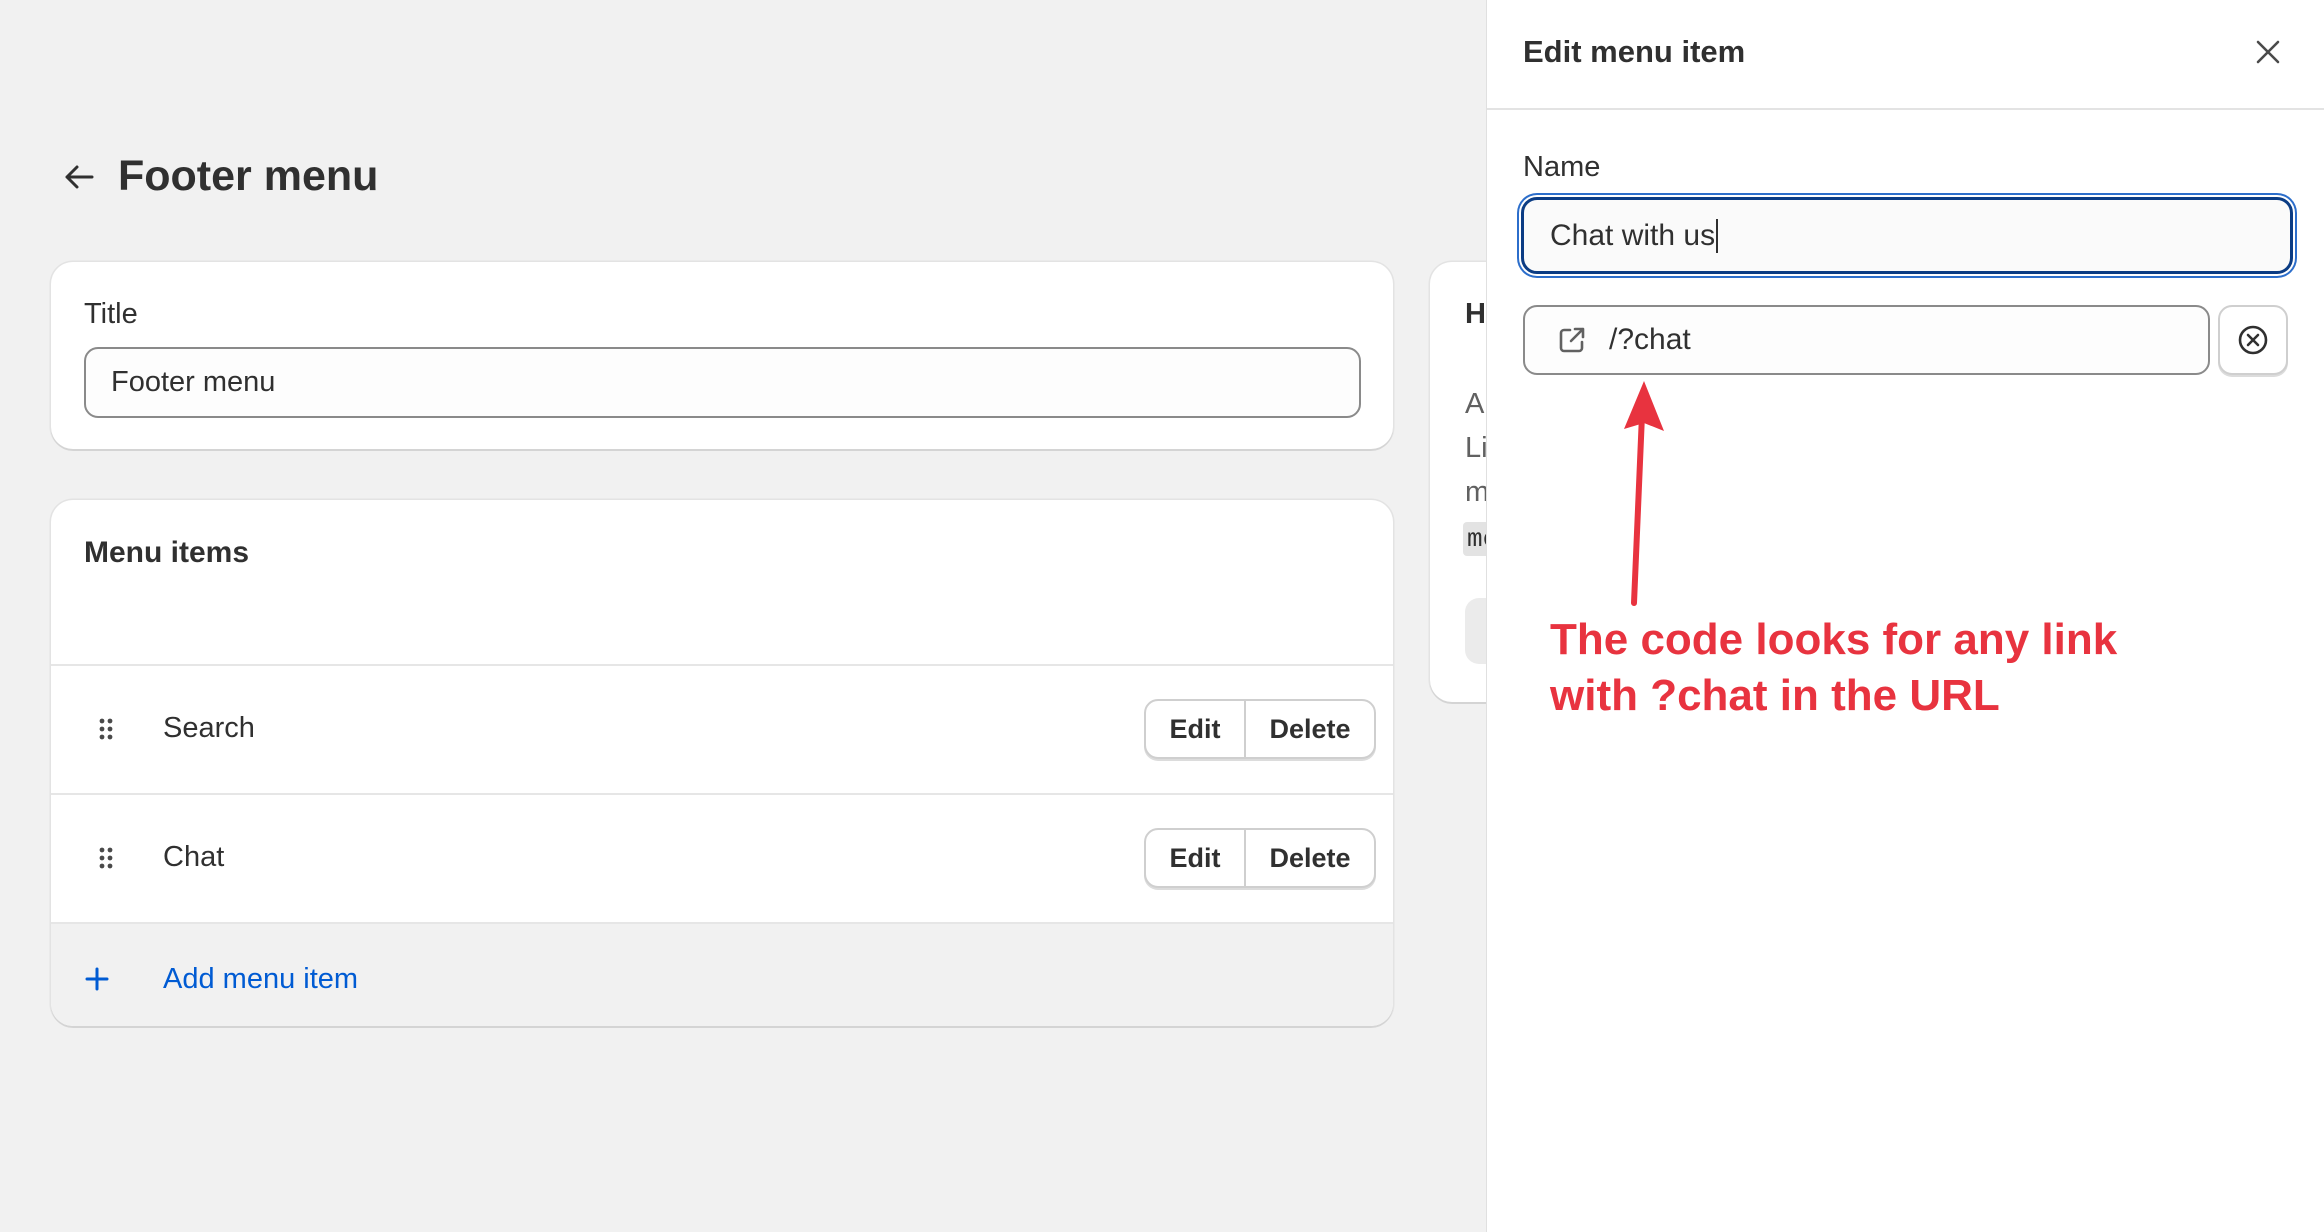 The height and width of the screenshot is (1232, 2324). Describe the element at coordinates (1775, 695) in the screenshot. I see `annotation-line: with ?chat in the URL` at that location.